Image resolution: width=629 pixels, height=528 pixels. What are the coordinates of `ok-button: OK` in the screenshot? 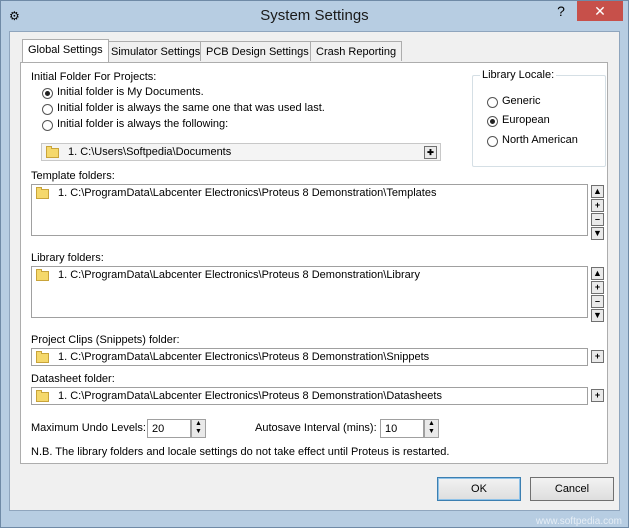 It's located at (479, 489).